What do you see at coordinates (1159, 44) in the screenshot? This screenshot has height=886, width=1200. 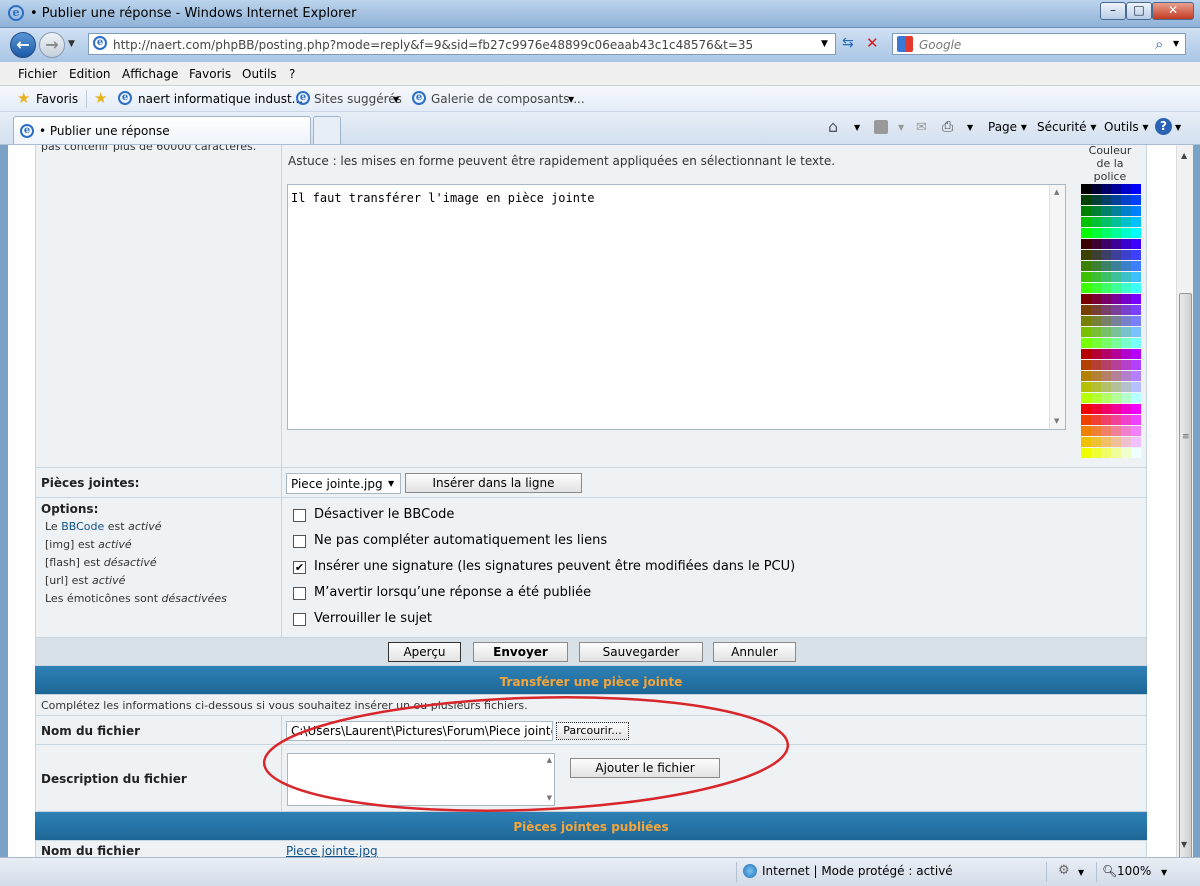 I see `search-icon: ⌕` at bounding box center [1159, 44].